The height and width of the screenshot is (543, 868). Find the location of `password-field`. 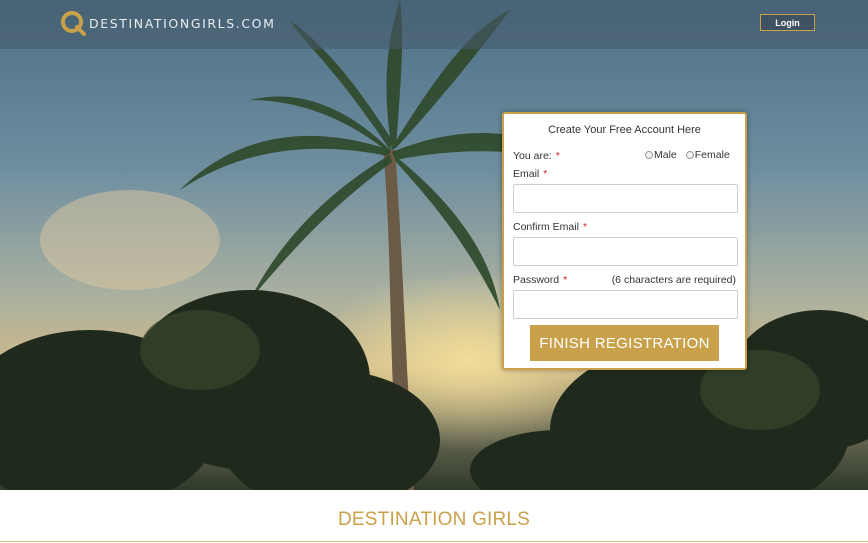

password-field is located at coordinates (625, 304).